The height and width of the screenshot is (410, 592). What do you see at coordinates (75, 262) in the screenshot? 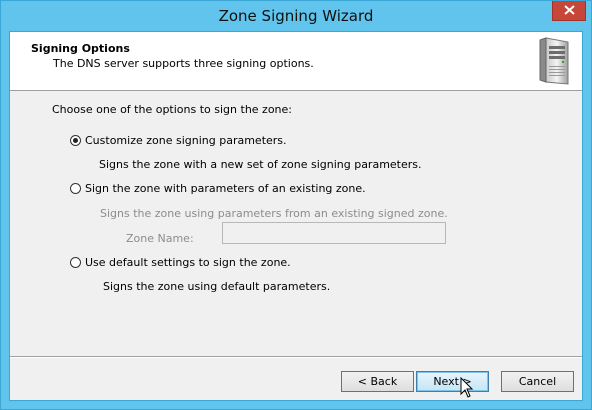
I see `radio-default` at bounding box center [75, 262].